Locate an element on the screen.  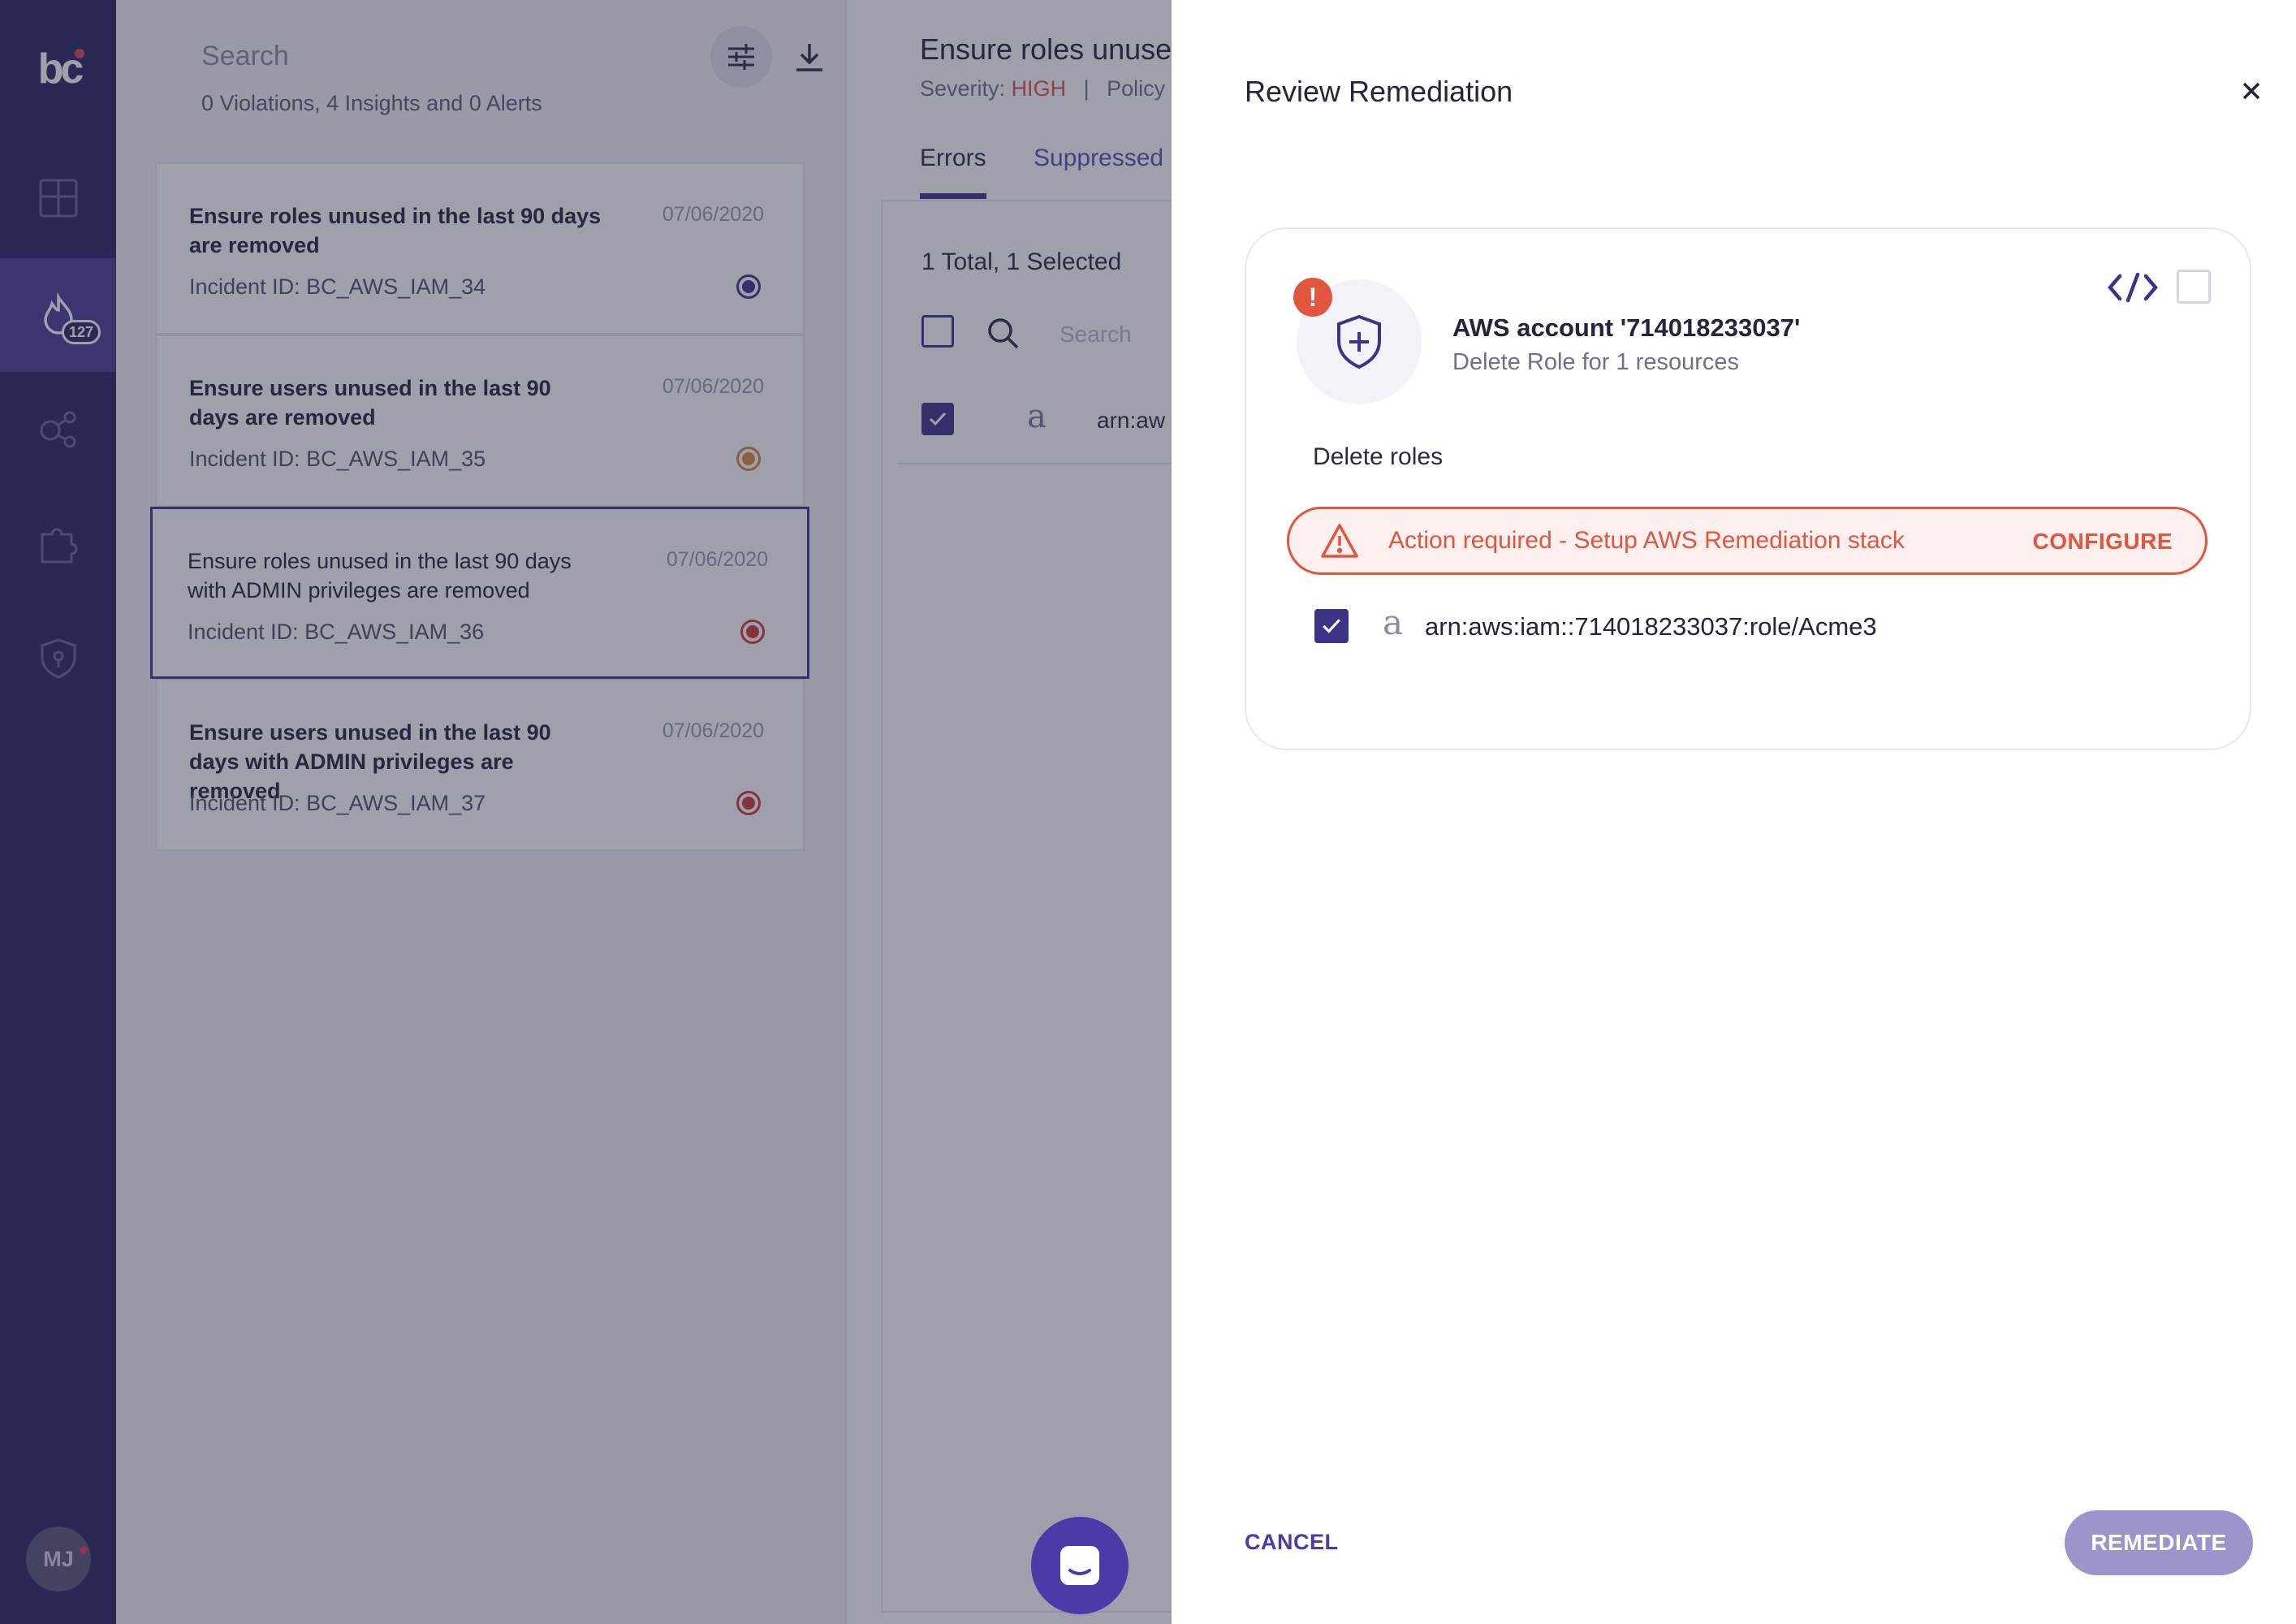
remediate-button: REMEDIATE is located at coordinates (2159, 1543).